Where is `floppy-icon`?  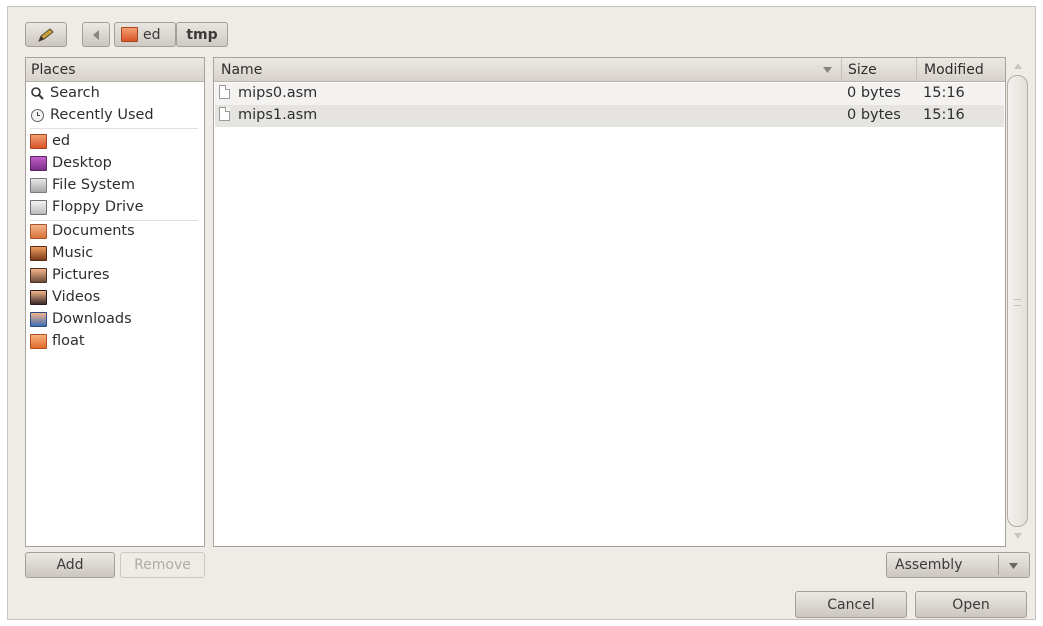
floppy-icon is located at coordinates (38, 207).